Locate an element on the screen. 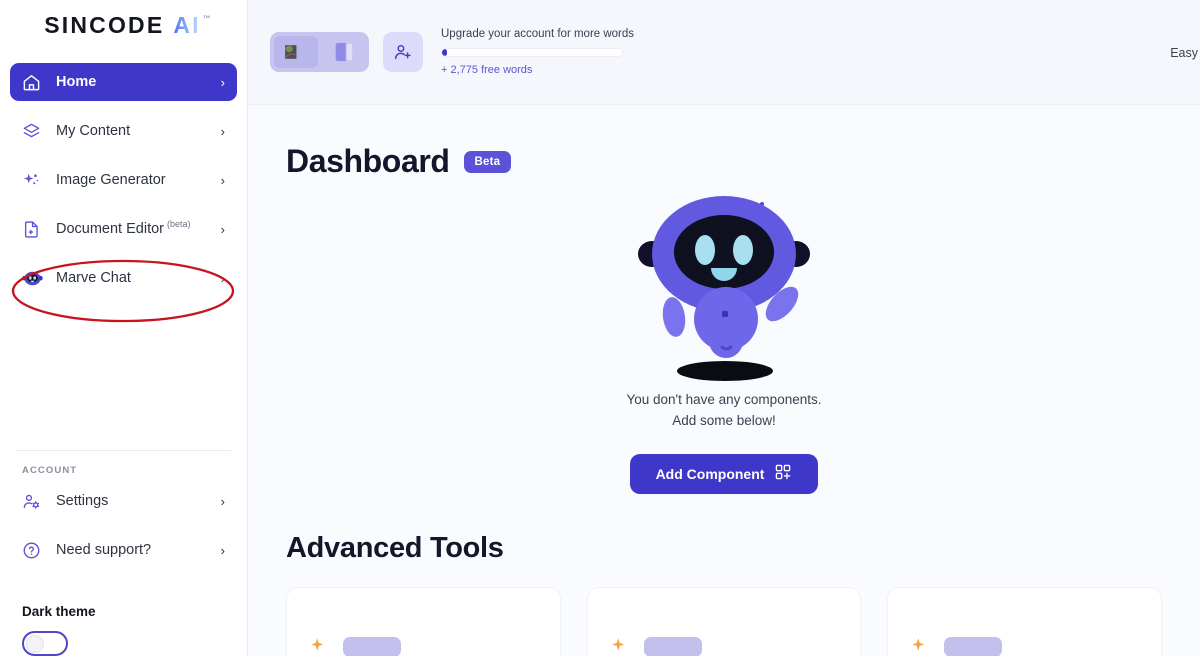 This screenshot has width=1200, height=656. dark-theme-label: Dark theme is located at coordinates (59, 611).